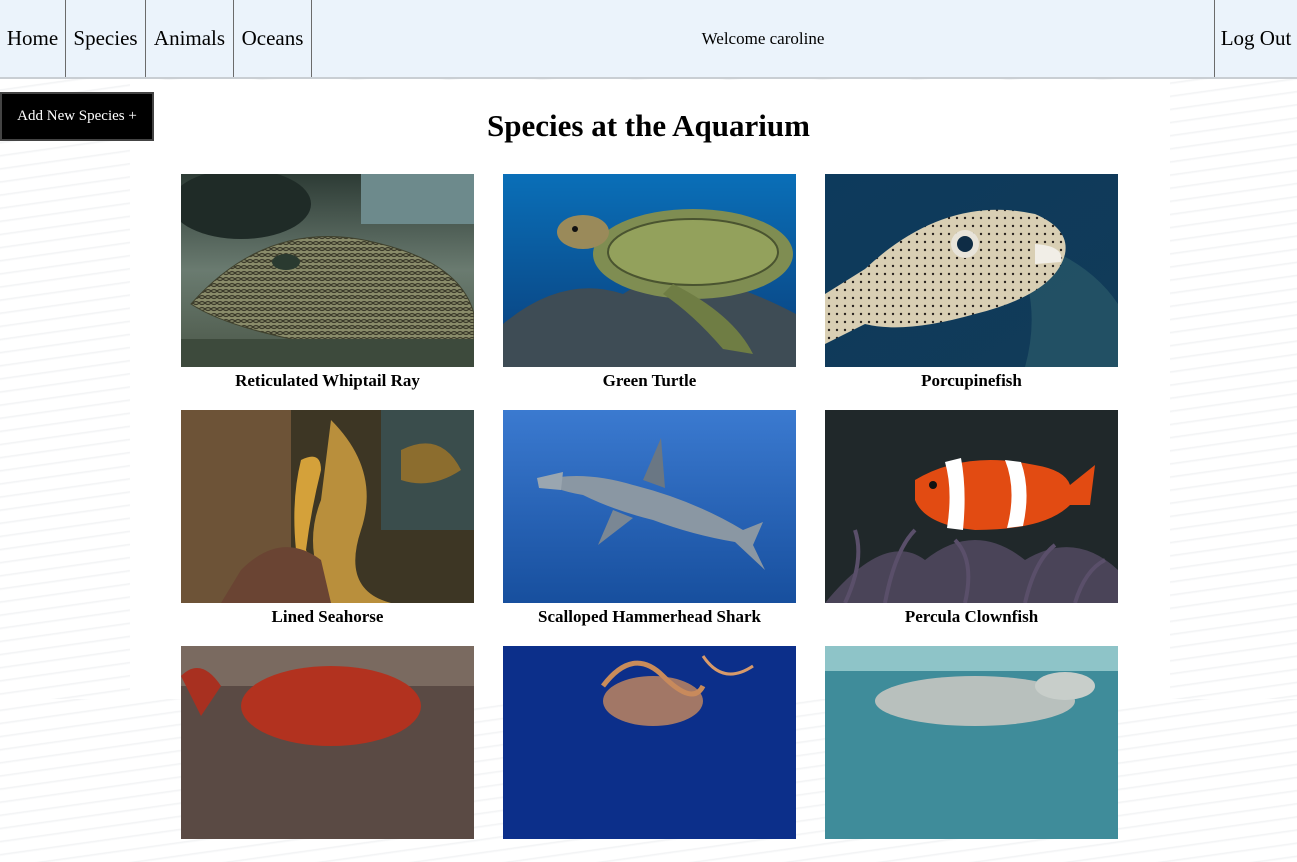 The width and height of the screenshot is (1297, 862). What do you see at coordinates (33, 38) in the screenshot?
I see `nav-home-link: Home` at bounding box center [33, 38].